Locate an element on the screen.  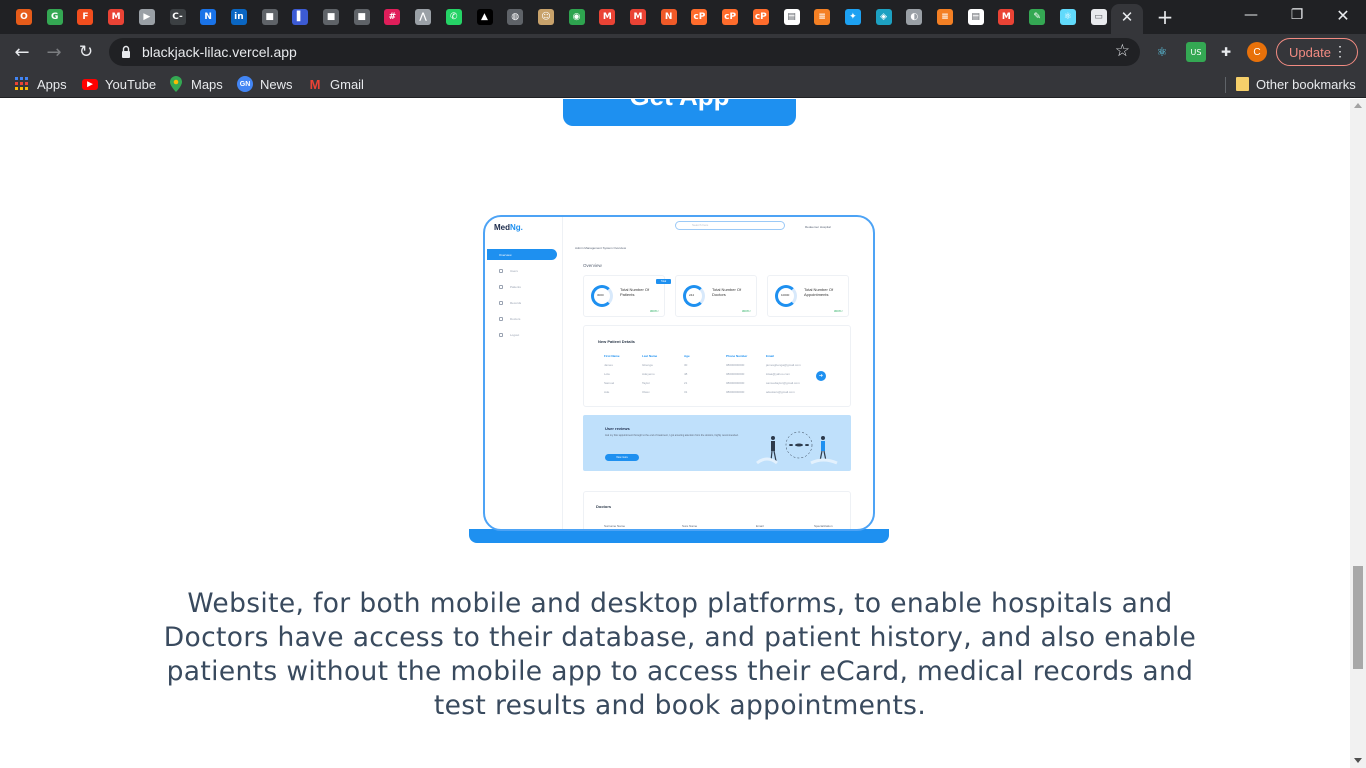
browser-tab: ◍ is located at coordinates (515, 17).